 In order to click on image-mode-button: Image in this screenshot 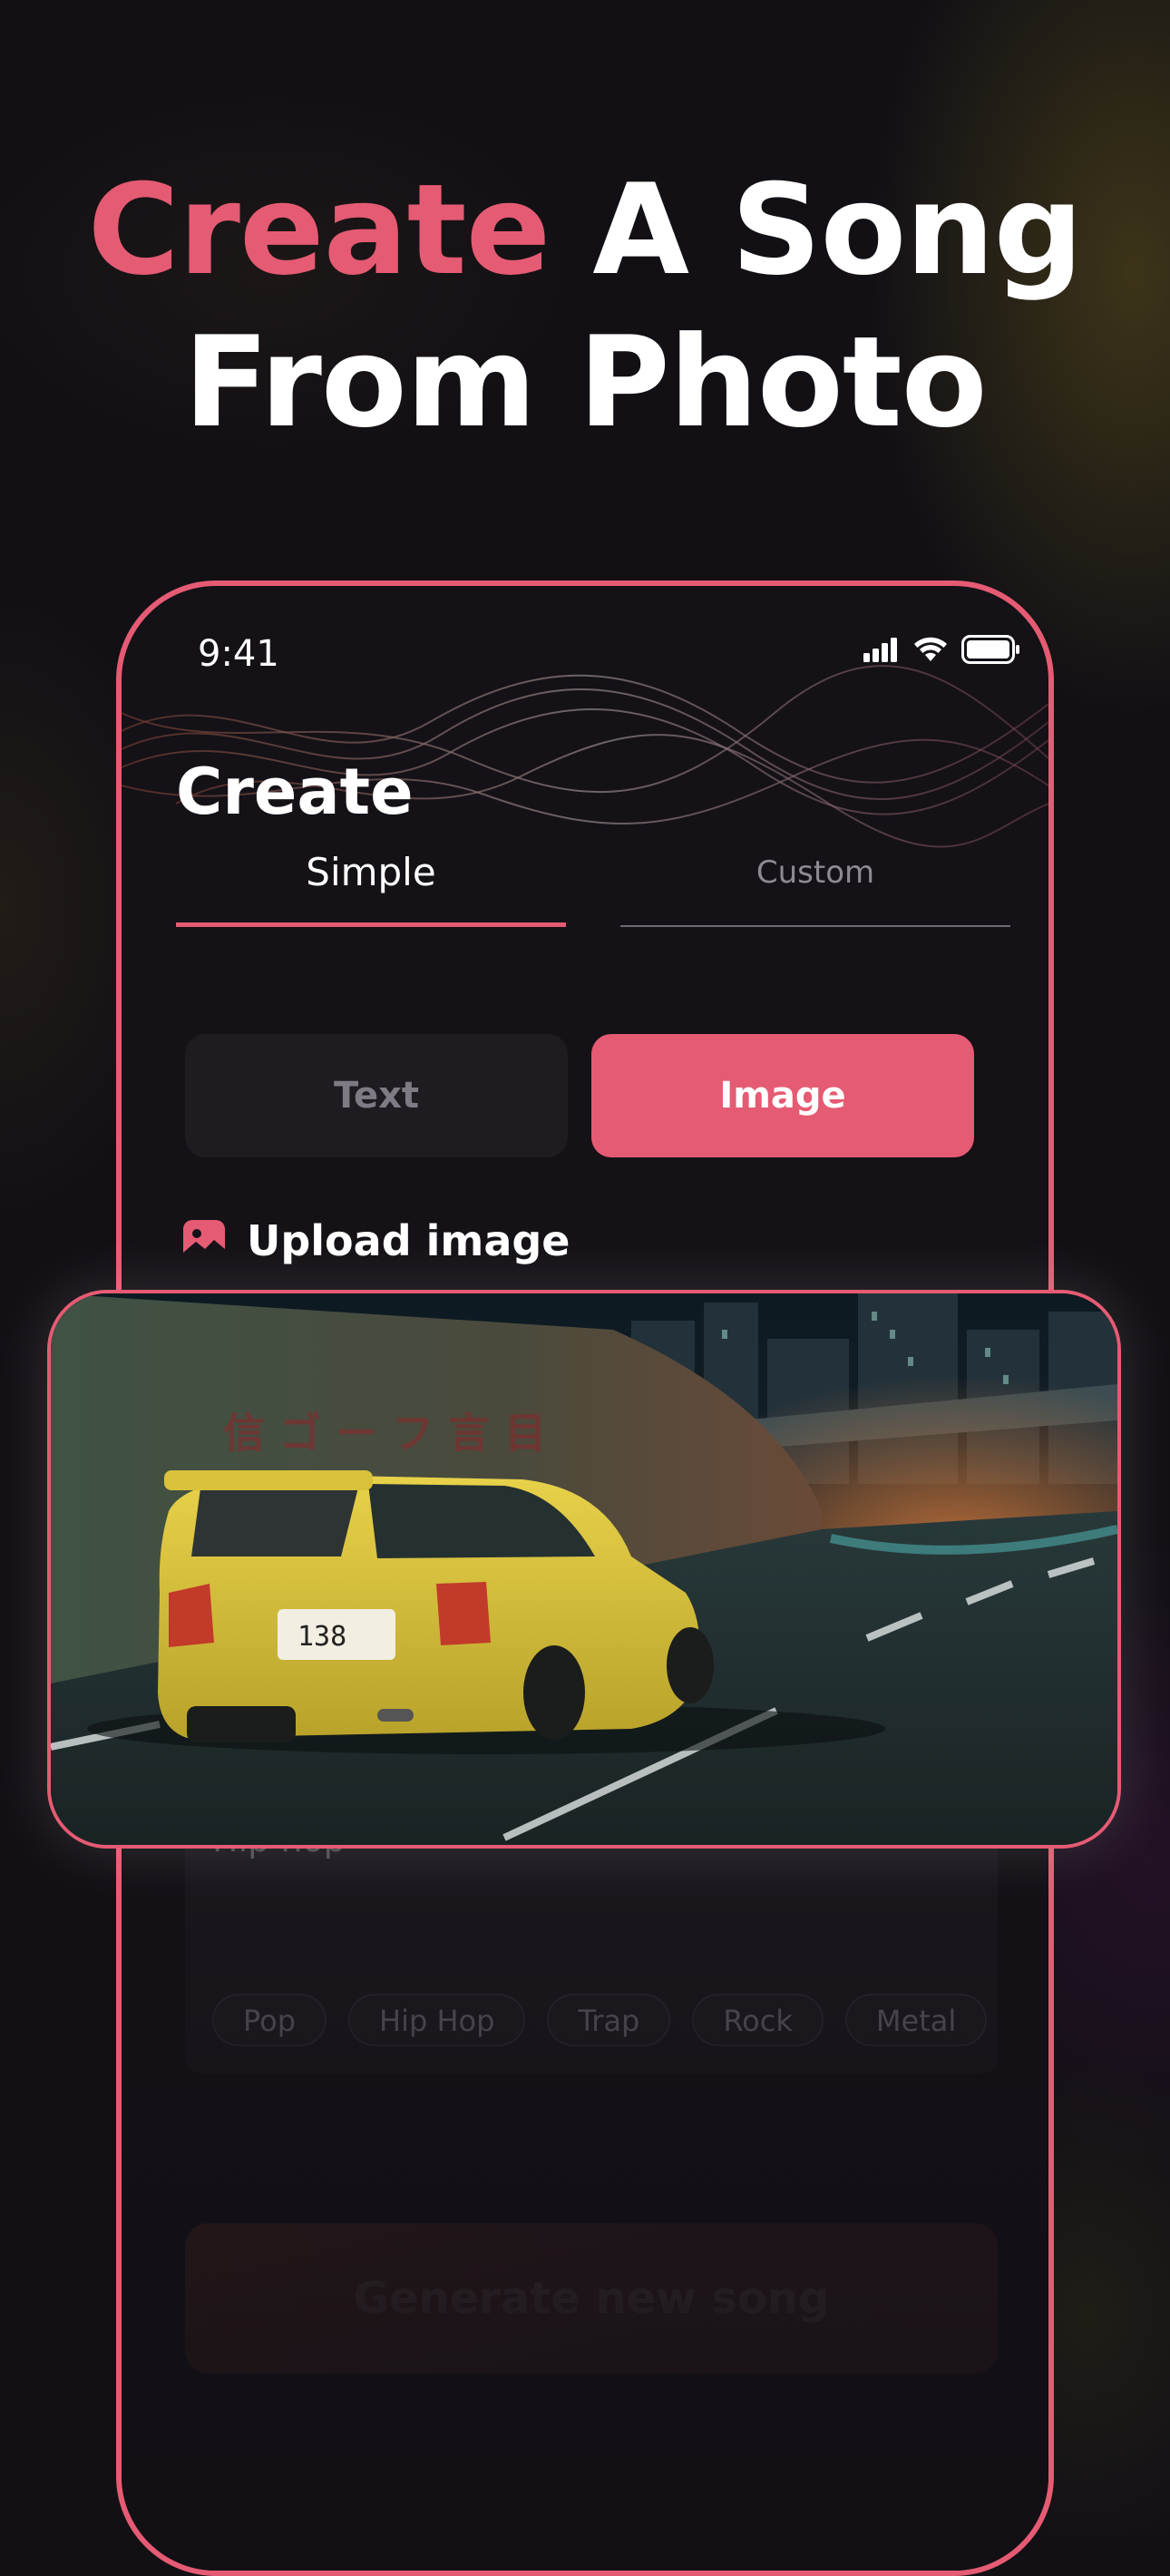, I will do `click(782, 1095)`.